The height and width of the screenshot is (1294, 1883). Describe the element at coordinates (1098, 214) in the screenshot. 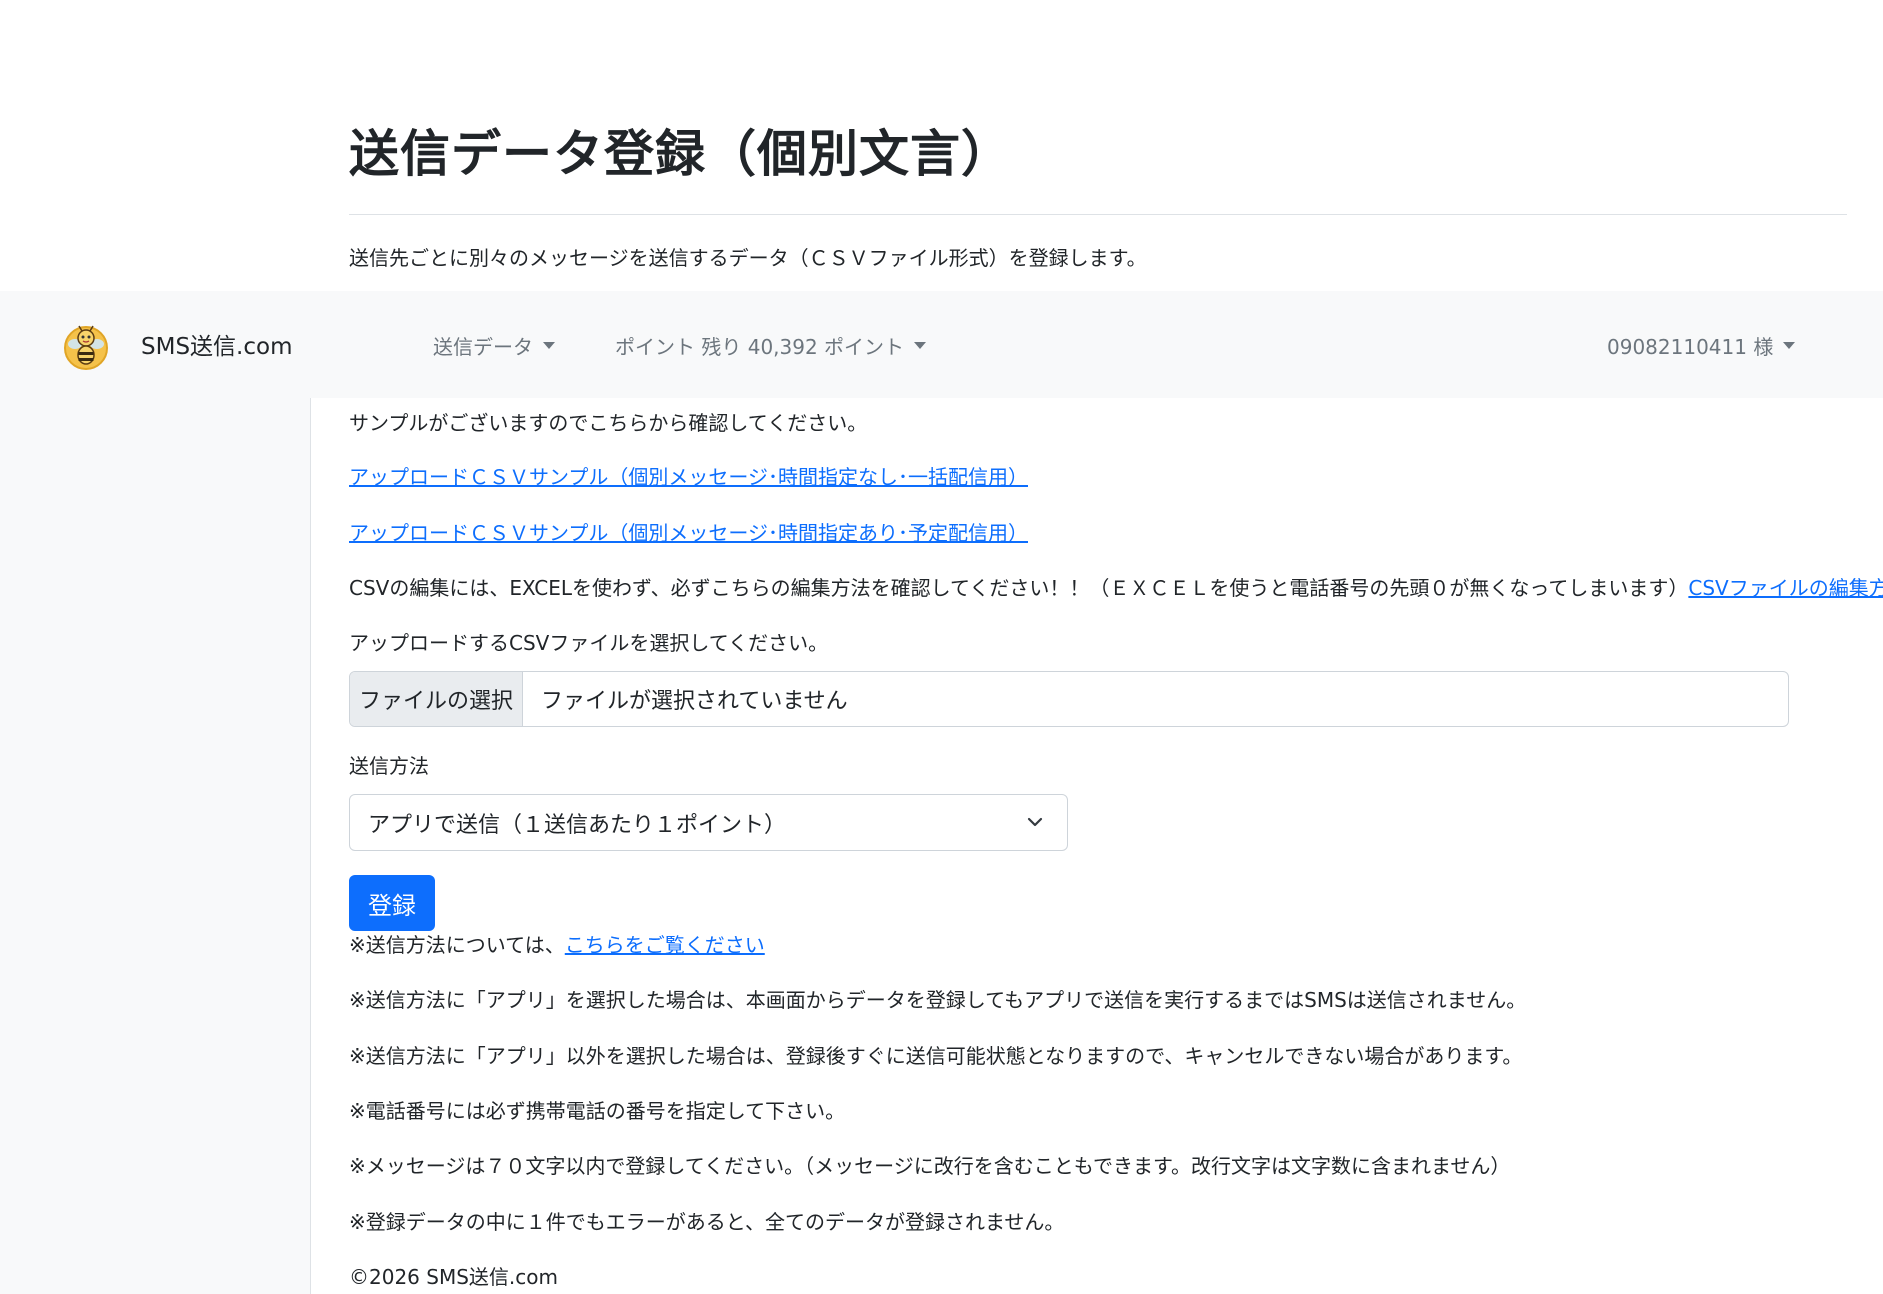

I see `title-divider` at that location.